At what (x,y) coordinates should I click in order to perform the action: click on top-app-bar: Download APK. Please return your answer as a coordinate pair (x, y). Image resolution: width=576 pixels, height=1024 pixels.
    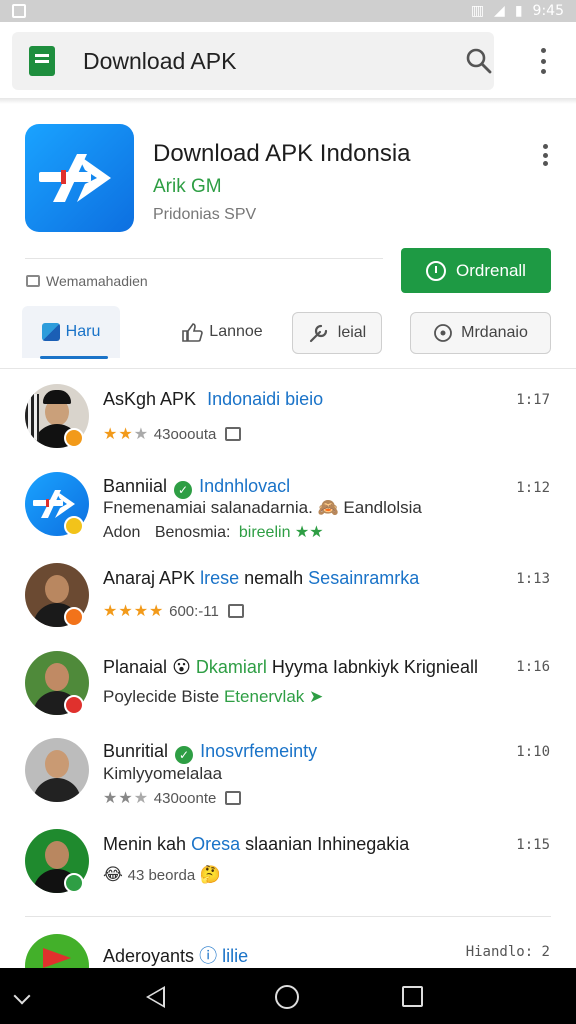
    Looking at the image, I should click on (253, 61).